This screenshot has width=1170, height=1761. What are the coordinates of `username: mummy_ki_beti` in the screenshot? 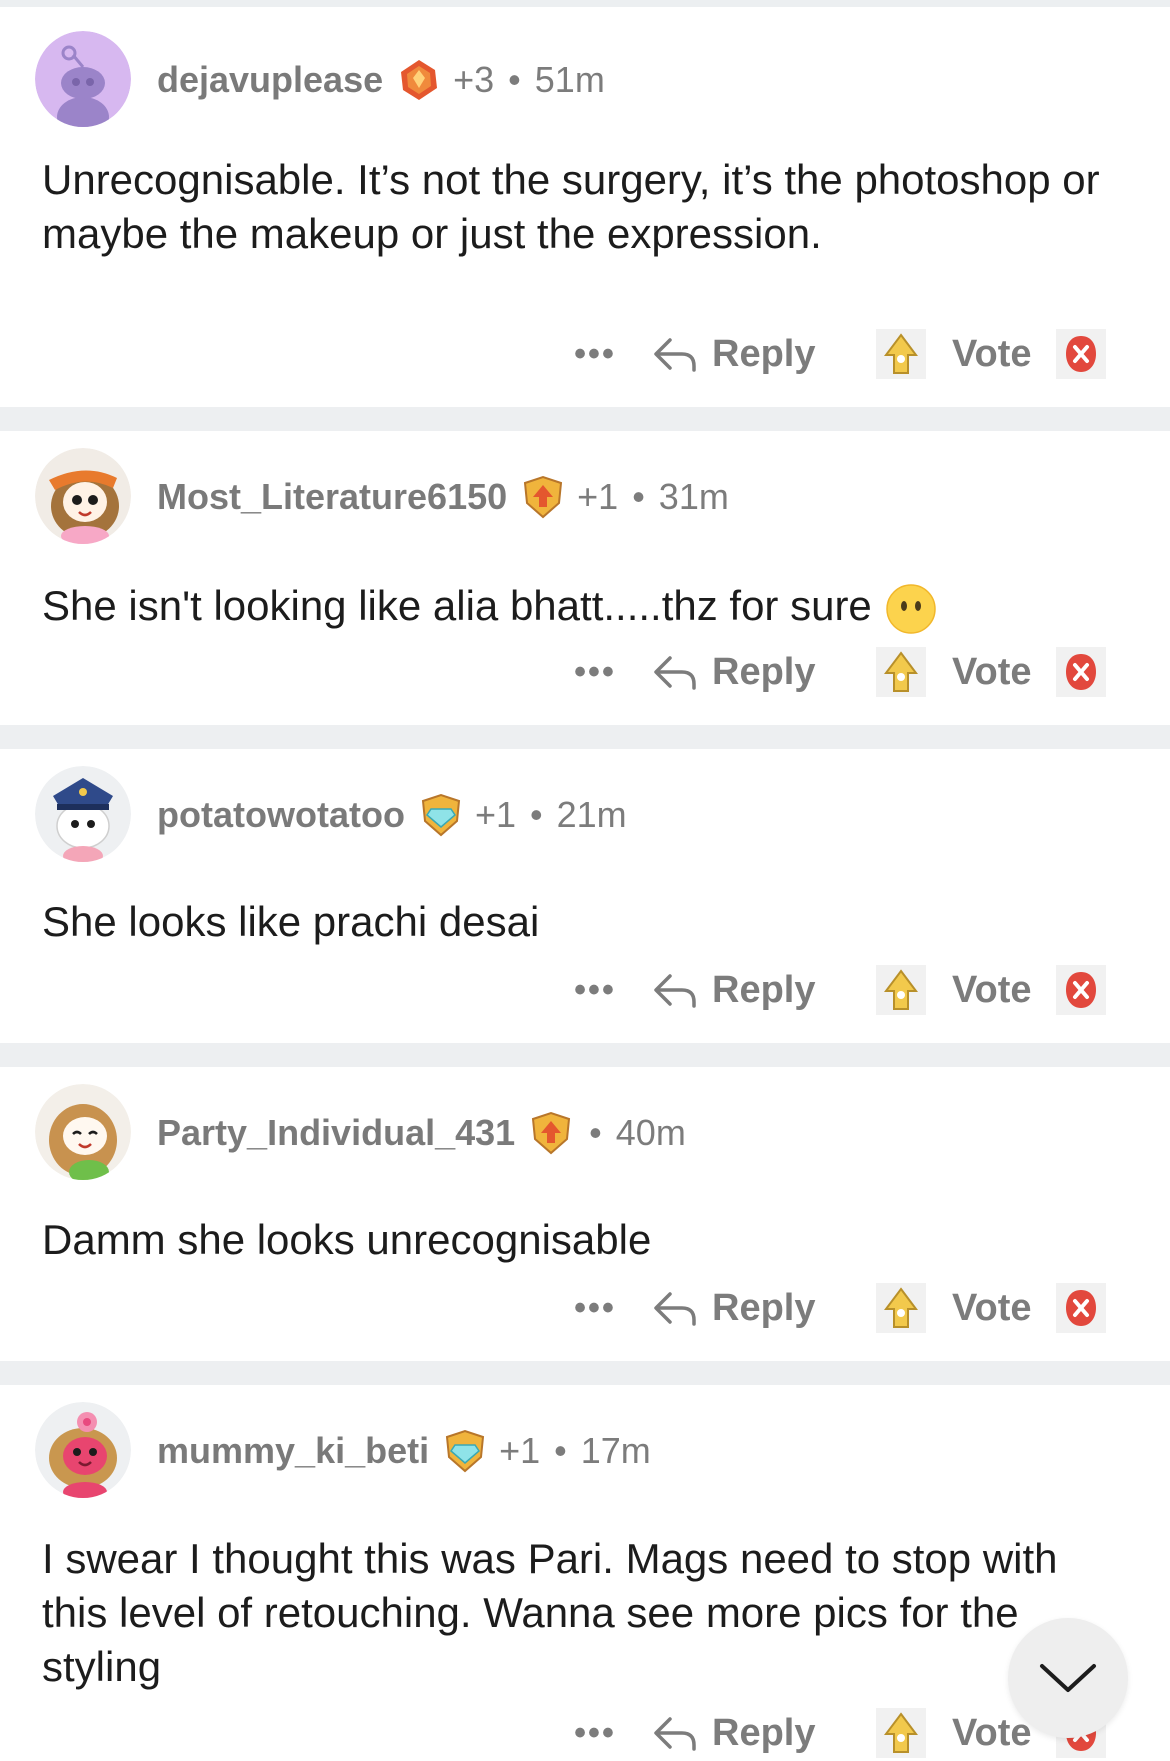 It's located at (293, 1451).